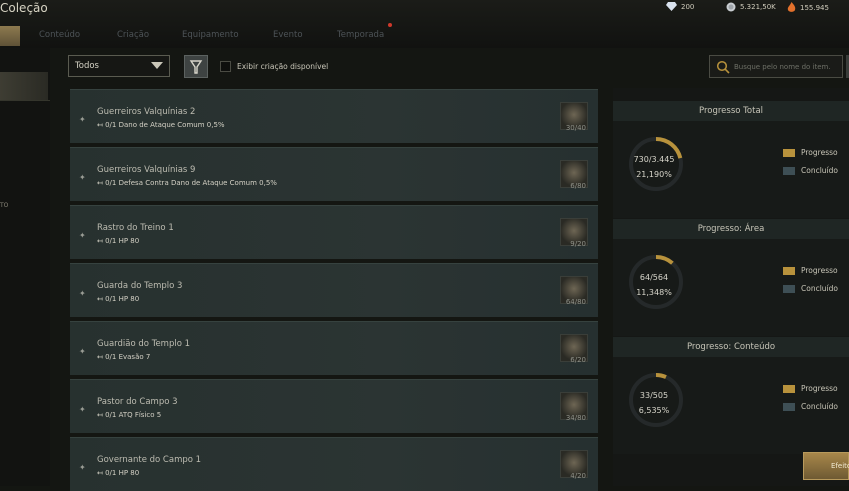  What do you see at coordinates (225, 66) in the screenshot?
I see `show-available-crafting-checkbox` at bounding box center [225, 66].